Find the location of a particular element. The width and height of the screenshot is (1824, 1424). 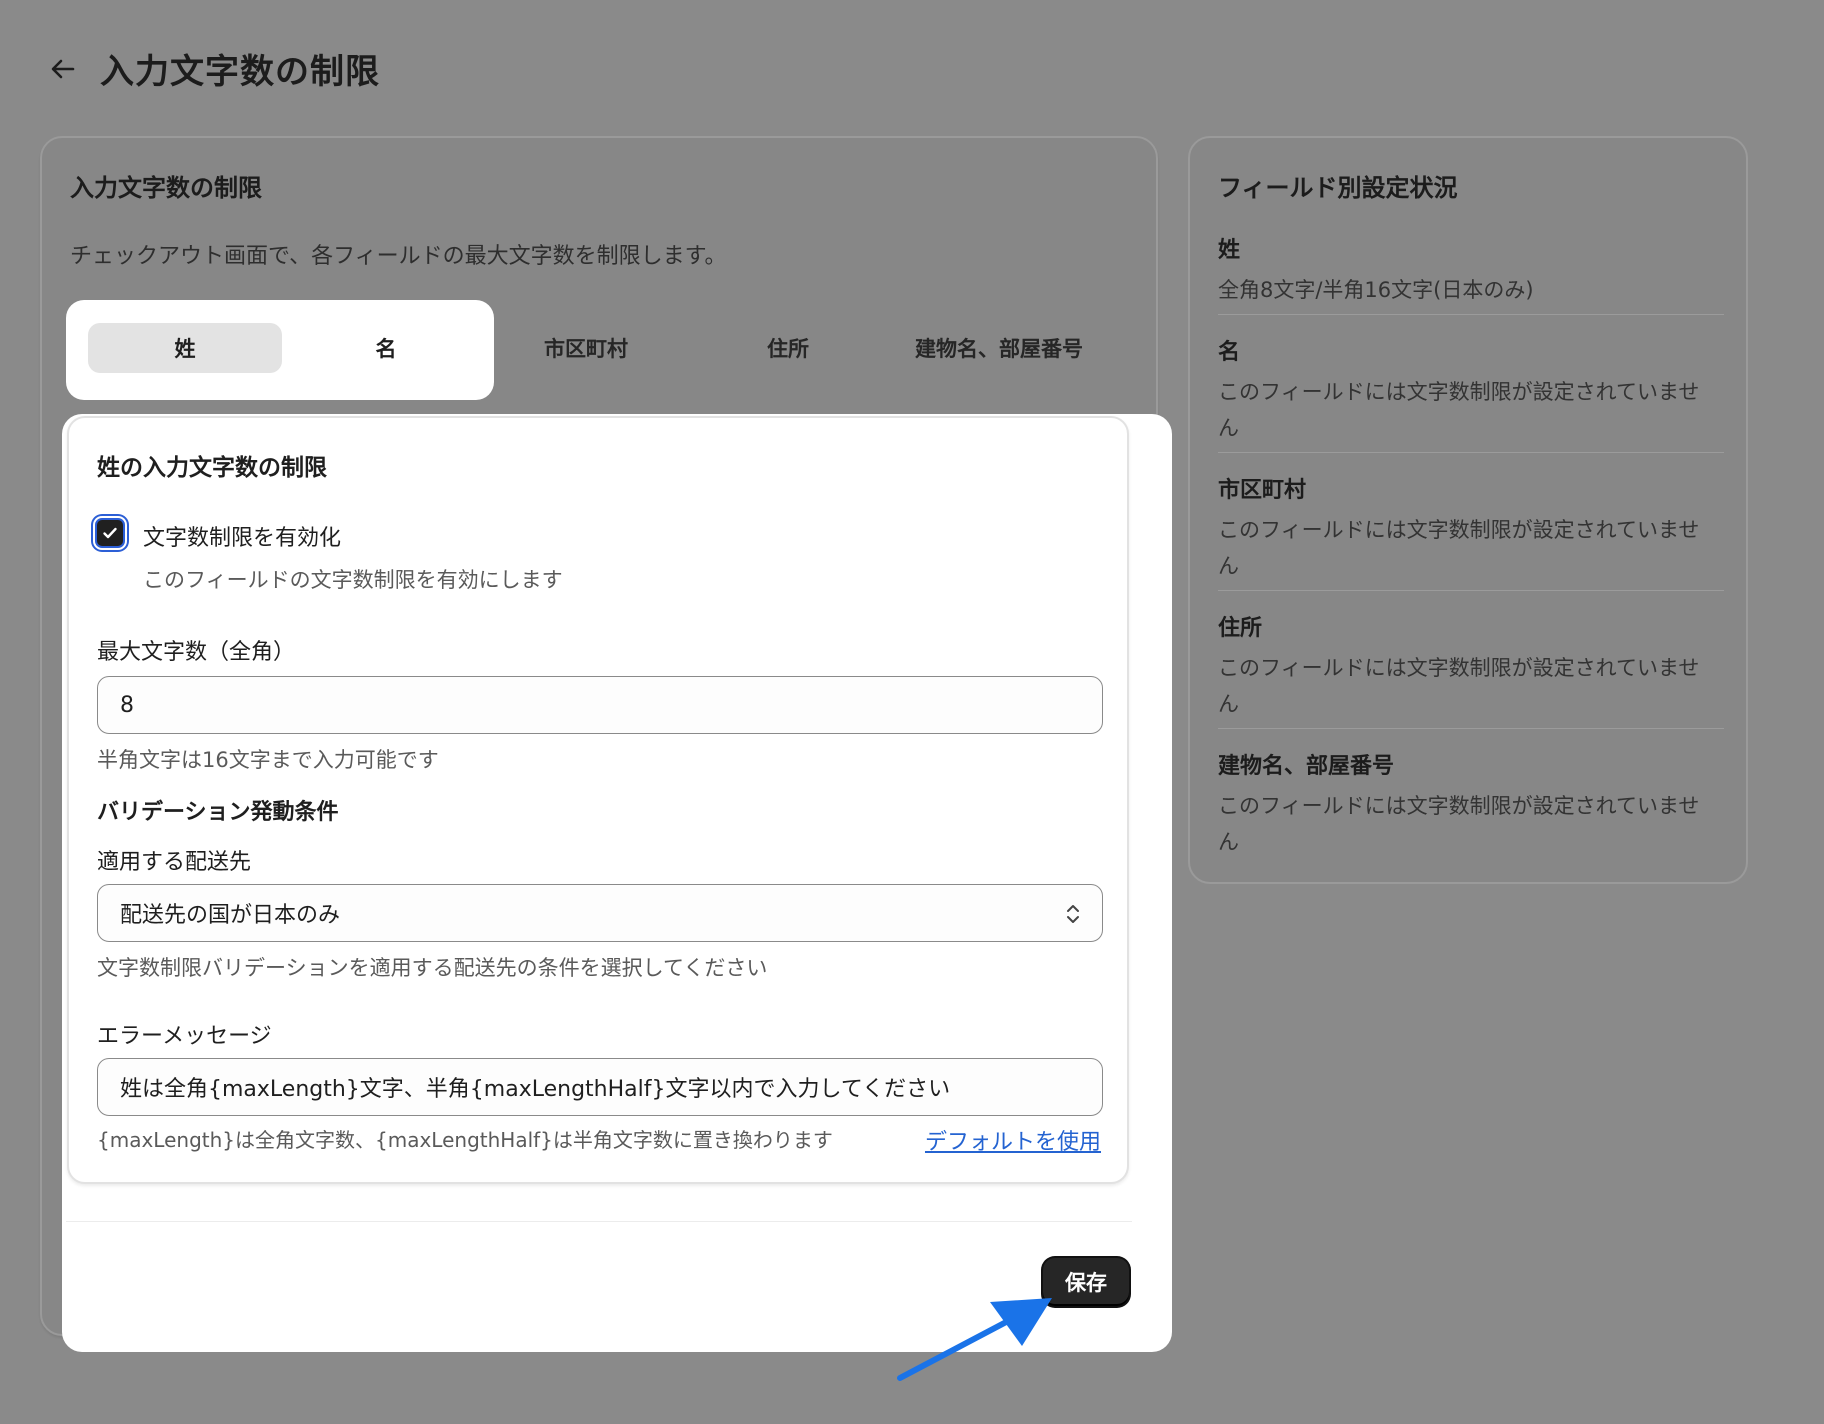

check-icon is located at coordinates (110, 533).